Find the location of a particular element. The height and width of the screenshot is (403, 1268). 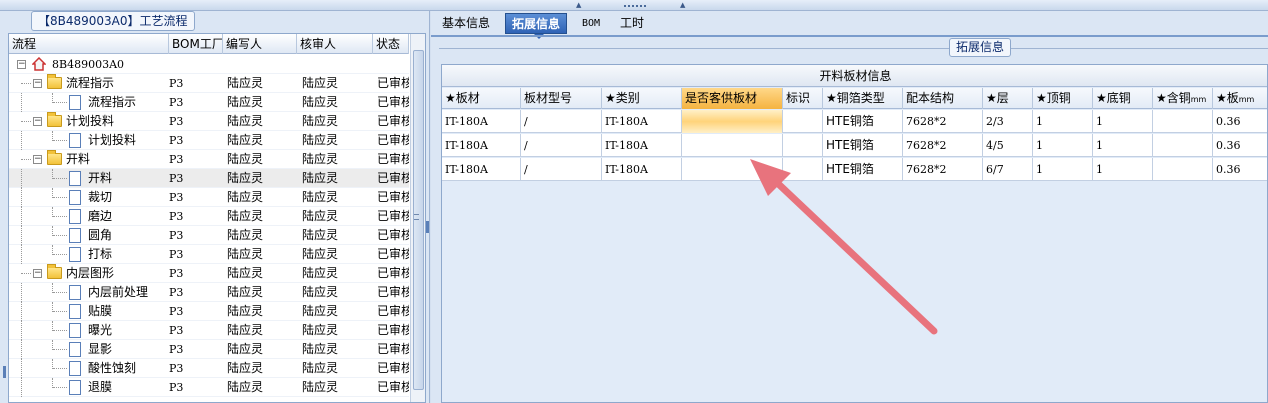

tab-work-hours: 工时 is located at coordinates (632, 23).